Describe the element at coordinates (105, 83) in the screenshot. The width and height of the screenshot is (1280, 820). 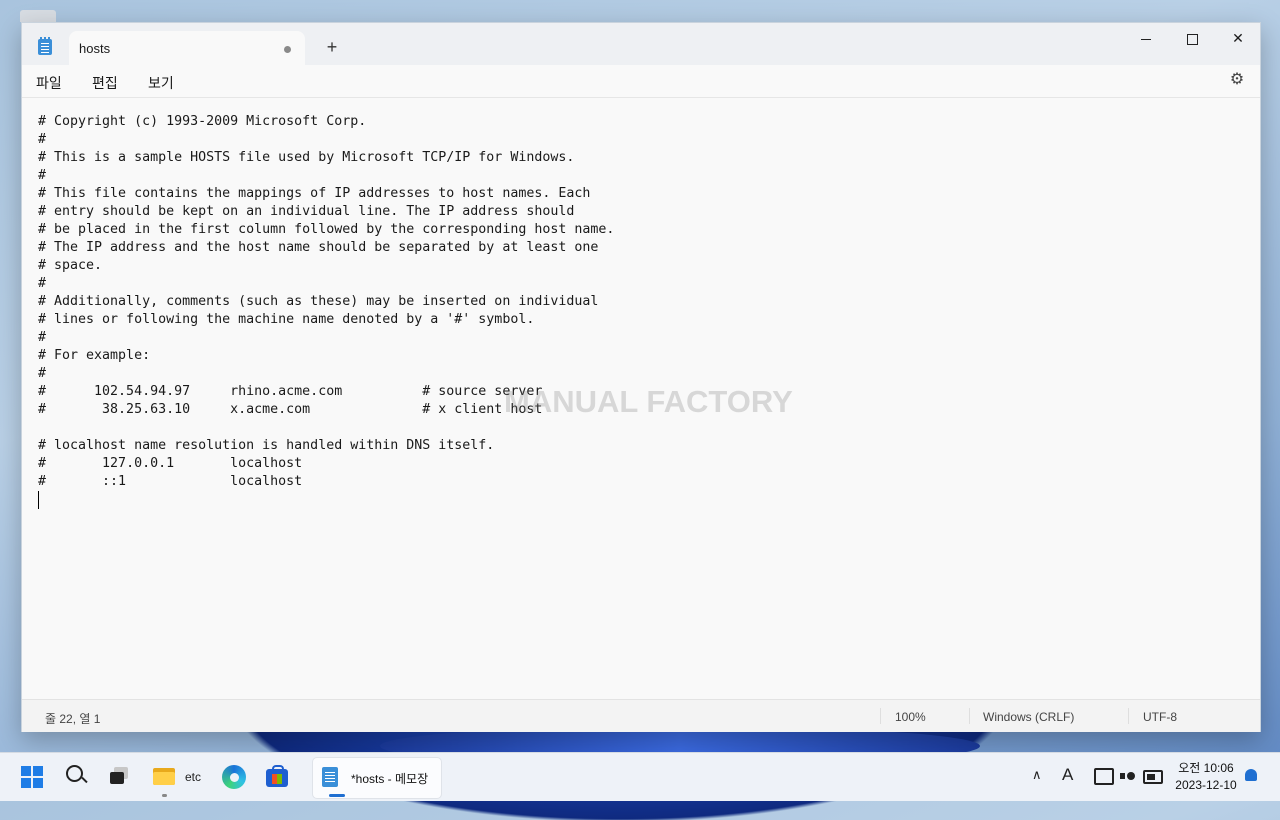
I see `menu-edit: 편집` at that location.